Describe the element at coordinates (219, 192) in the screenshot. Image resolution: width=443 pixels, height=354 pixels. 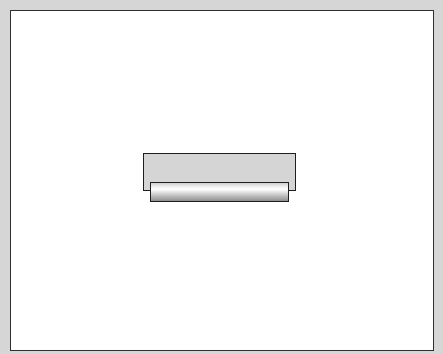
I see `roller-shape` at that location.